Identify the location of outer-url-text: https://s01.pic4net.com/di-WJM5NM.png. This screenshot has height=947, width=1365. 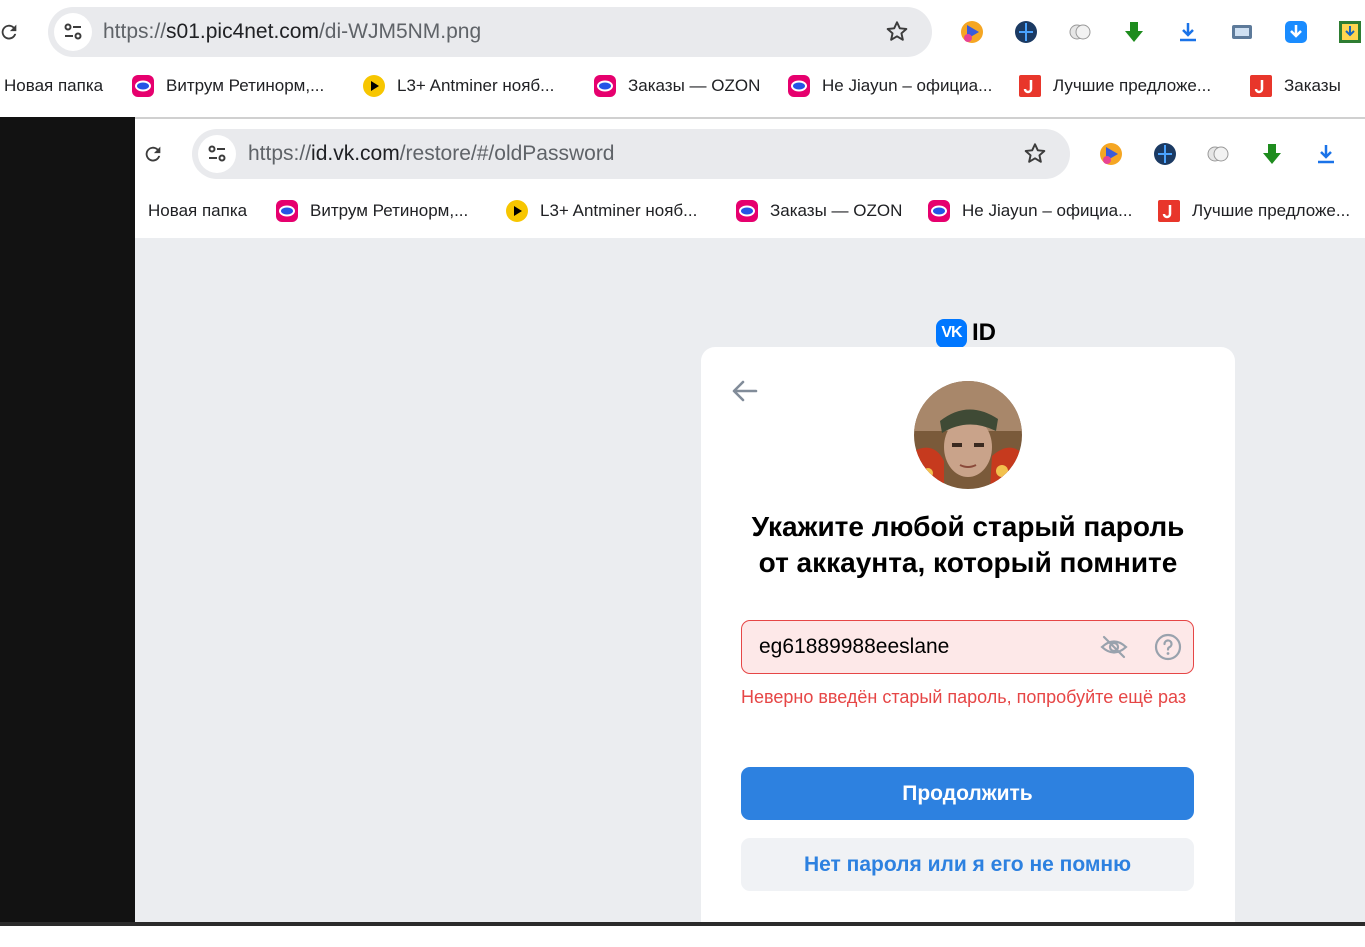
(292, 32).